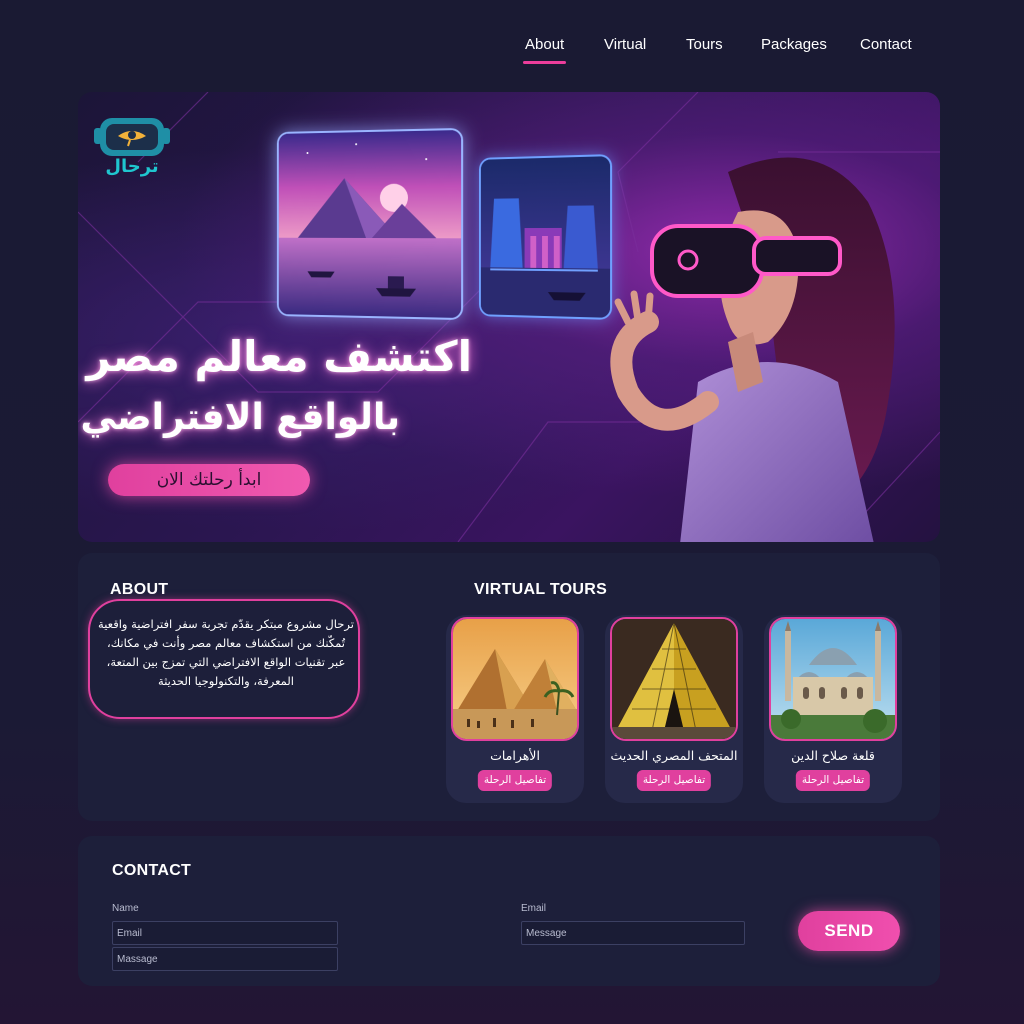  What do you see at coordinates (849, 931) in the screenshot?
I see `send-button: SEND` at bounding box center [849, 931].